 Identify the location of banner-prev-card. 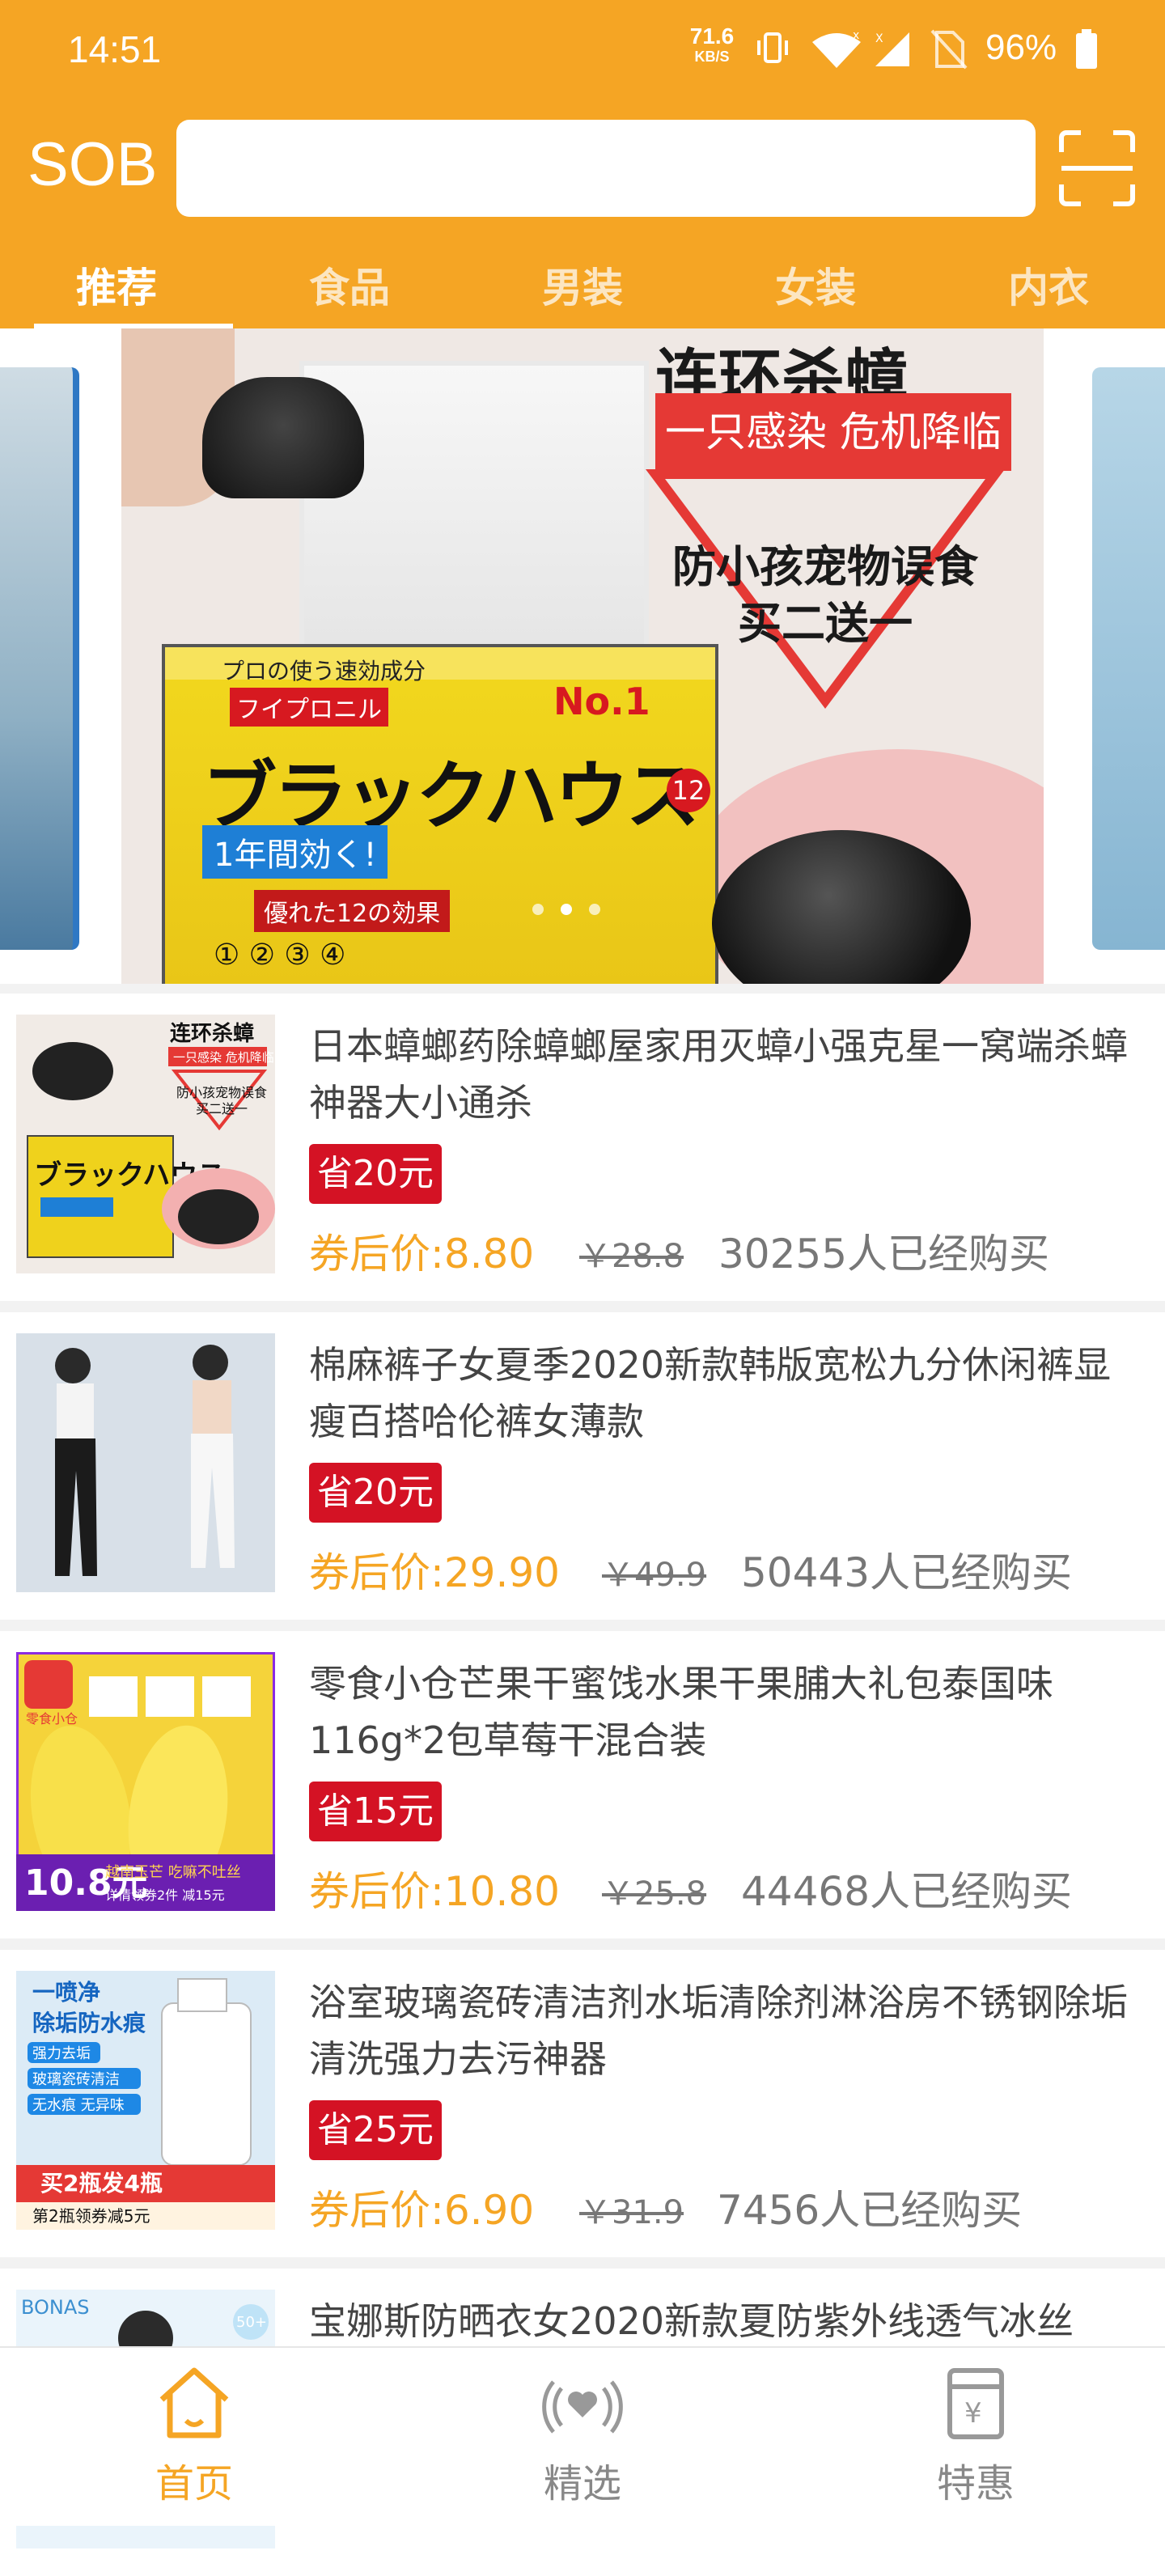
(39, 658).